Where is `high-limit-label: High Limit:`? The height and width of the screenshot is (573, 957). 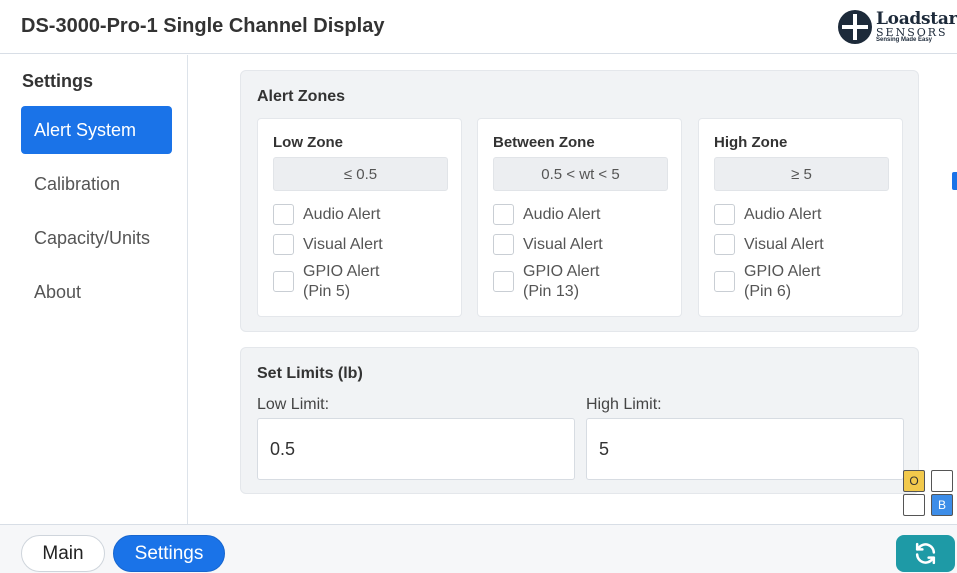
high-limit-label: High Limit: is located at coordinates (624, 404).